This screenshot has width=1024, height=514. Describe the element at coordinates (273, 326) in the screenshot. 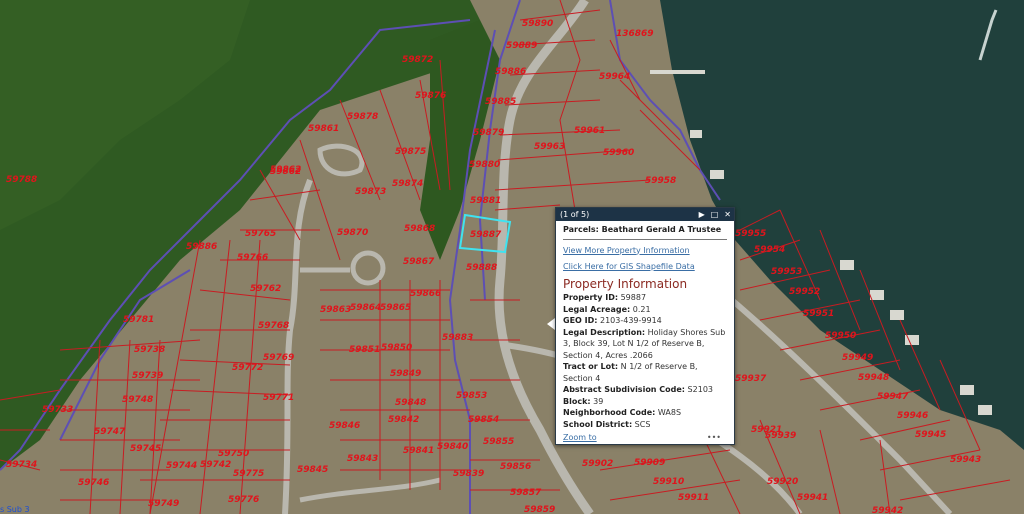

I see `parcel-label: 59768` at that location.